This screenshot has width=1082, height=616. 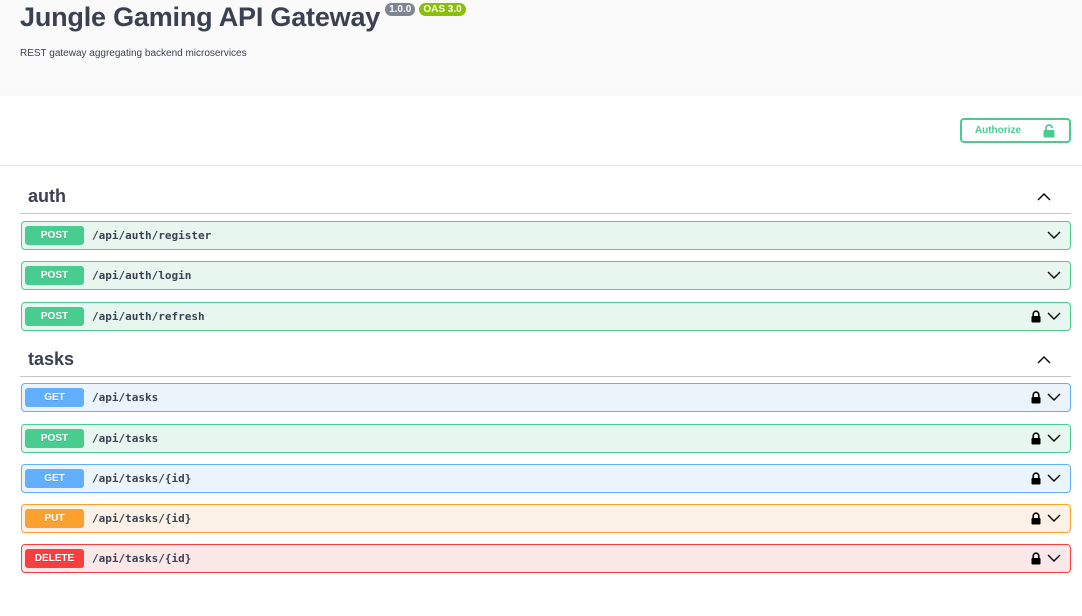 What do you see at coordinates (546, 478) in the screenshot?
I see `operation-get-api-tasks-id: GET /api/tasks/{id}` at bounding box center [546, 478].